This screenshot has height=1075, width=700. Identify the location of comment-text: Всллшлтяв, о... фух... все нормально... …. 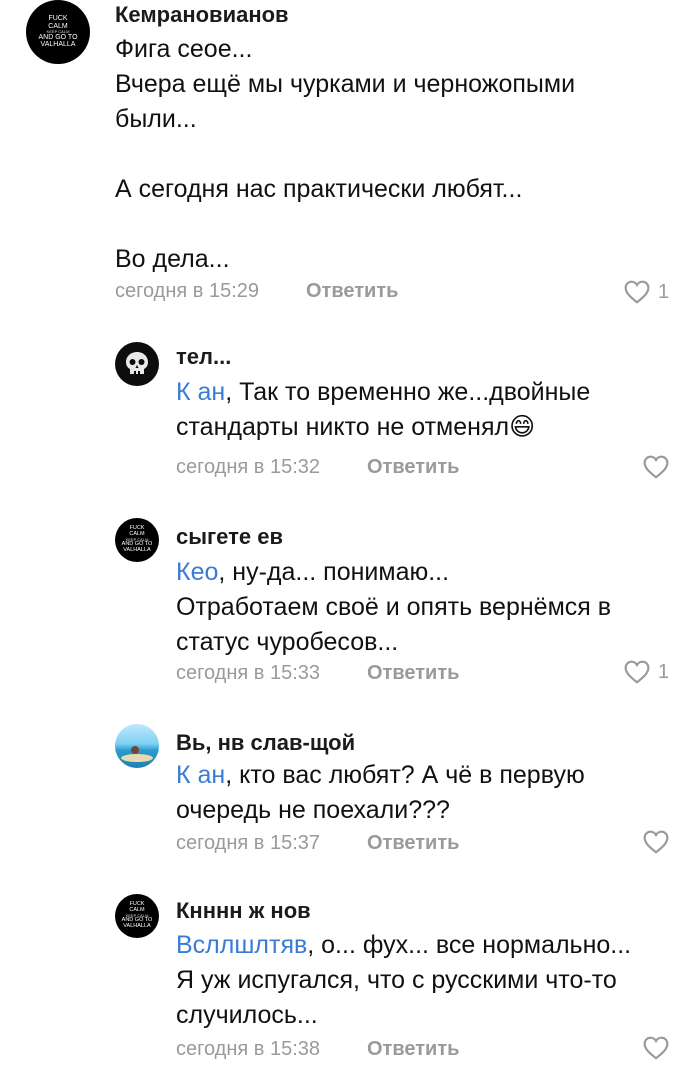
(403, 980).